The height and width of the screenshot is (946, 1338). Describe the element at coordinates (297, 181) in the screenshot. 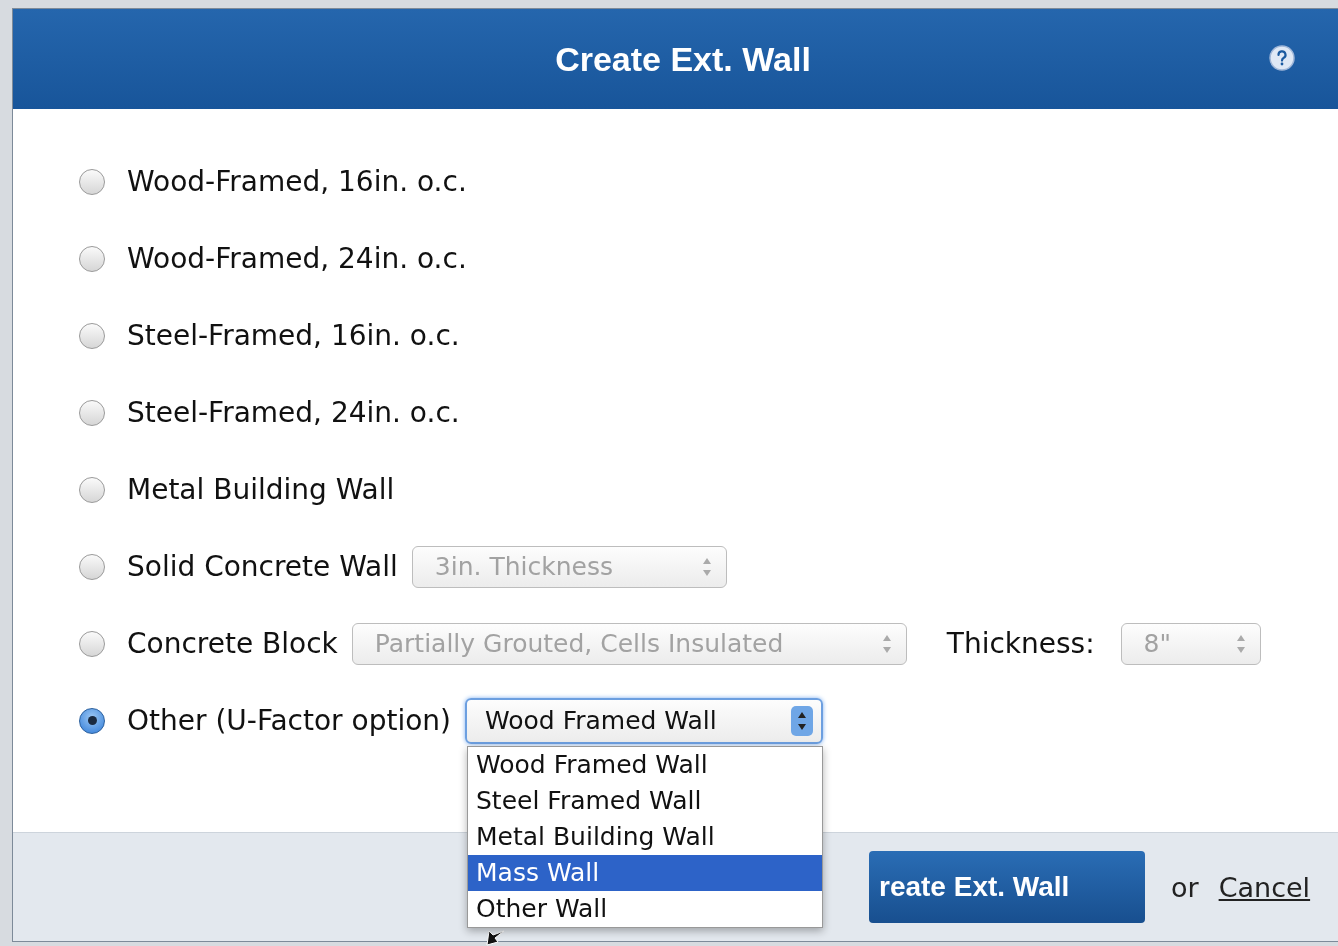

I see `option-label: Wood-Framed, 16in. o.c.` at that location.